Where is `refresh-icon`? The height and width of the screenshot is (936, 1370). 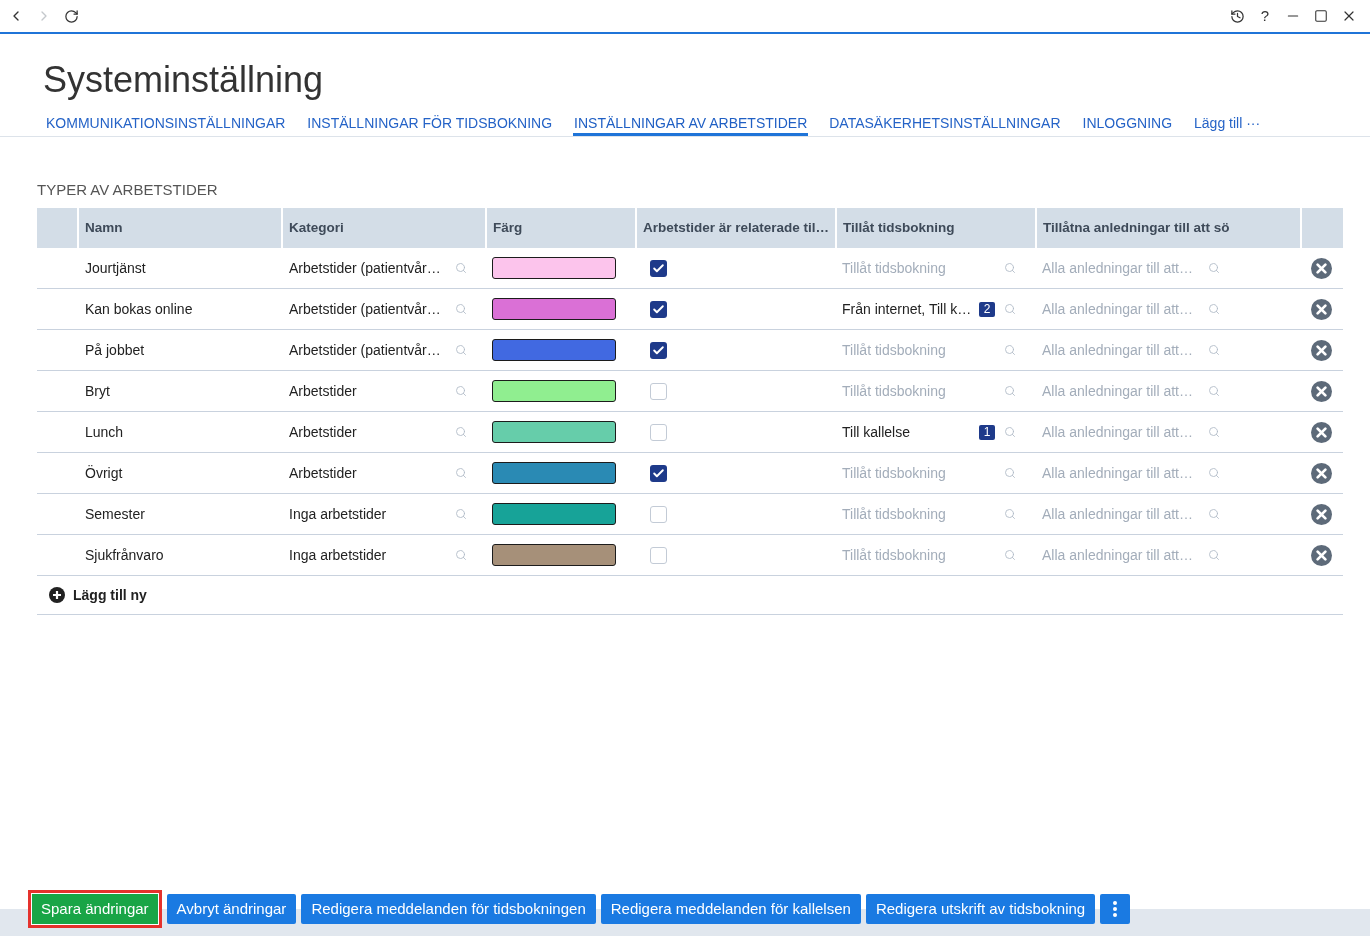
refresh-icon is located at coordinates (71, 16).